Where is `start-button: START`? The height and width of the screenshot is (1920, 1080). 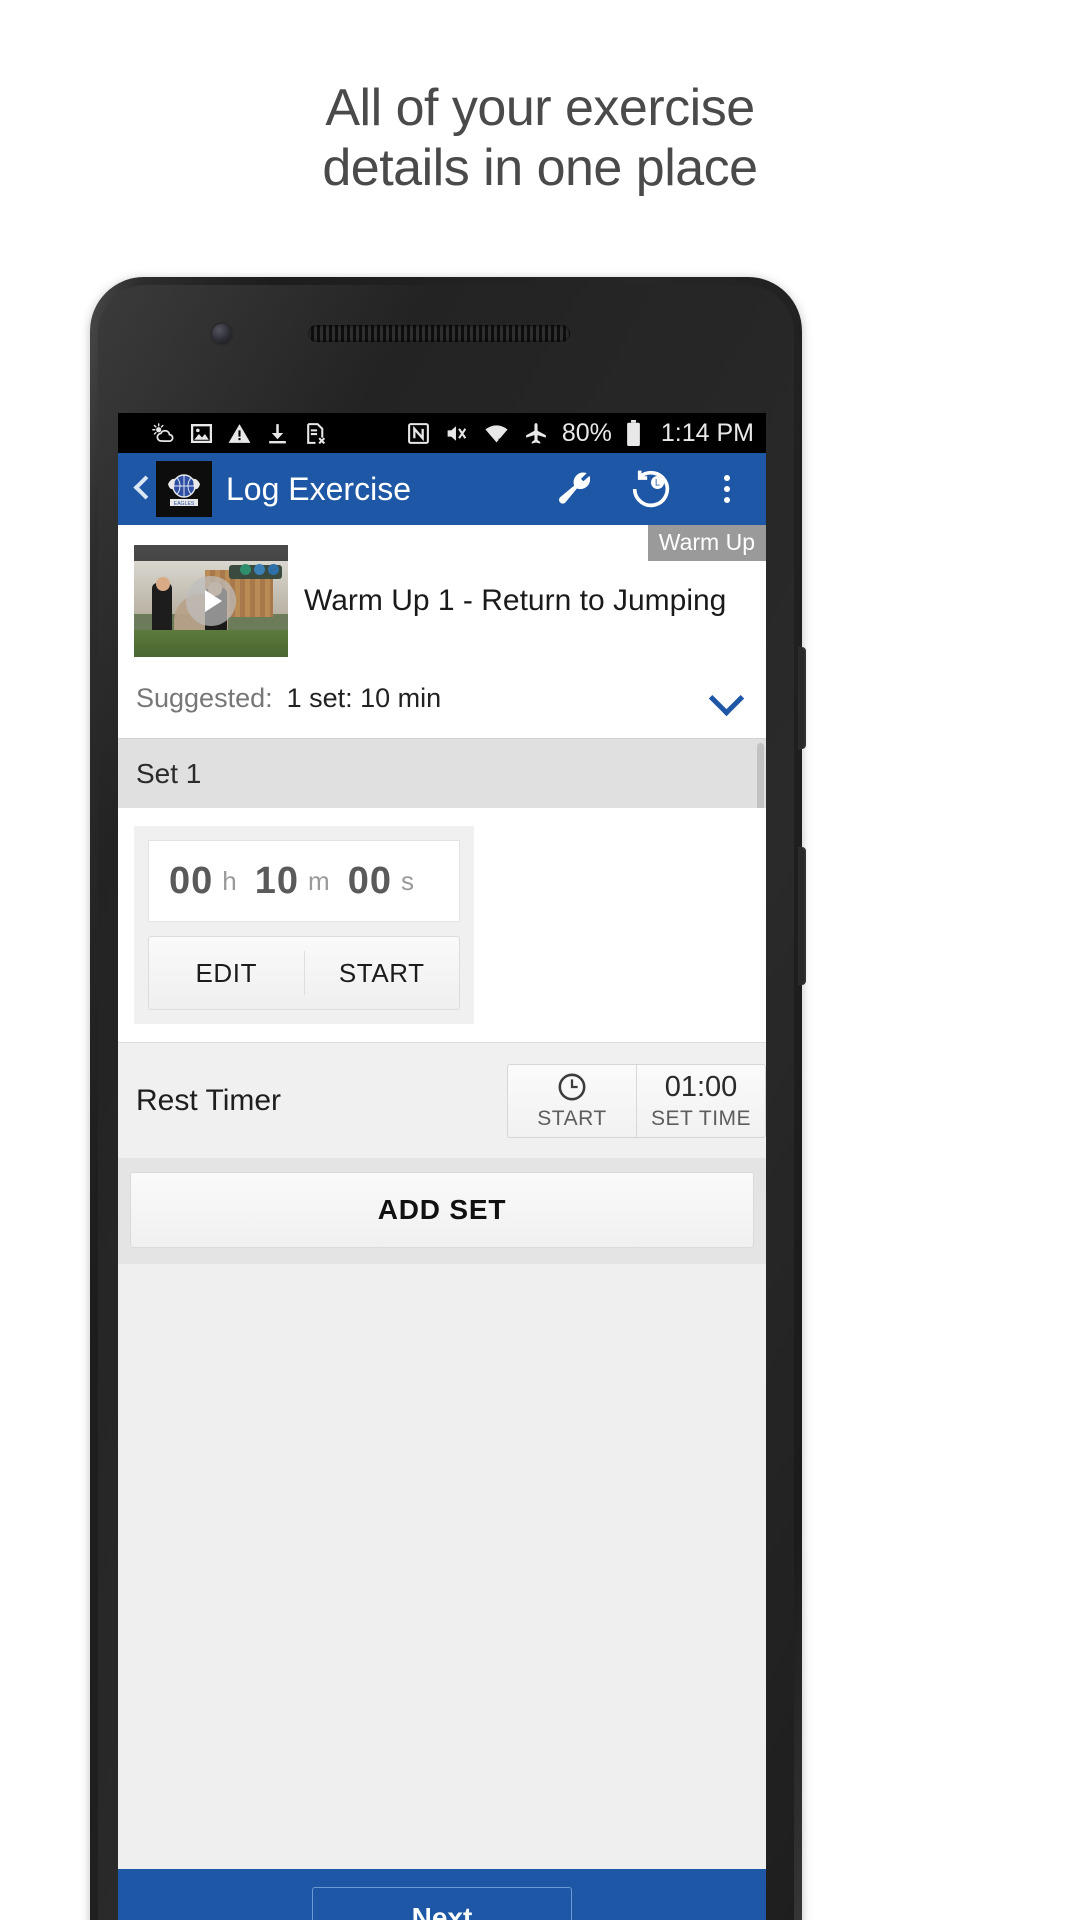 start-button: START is located at coordinates (382, 973).